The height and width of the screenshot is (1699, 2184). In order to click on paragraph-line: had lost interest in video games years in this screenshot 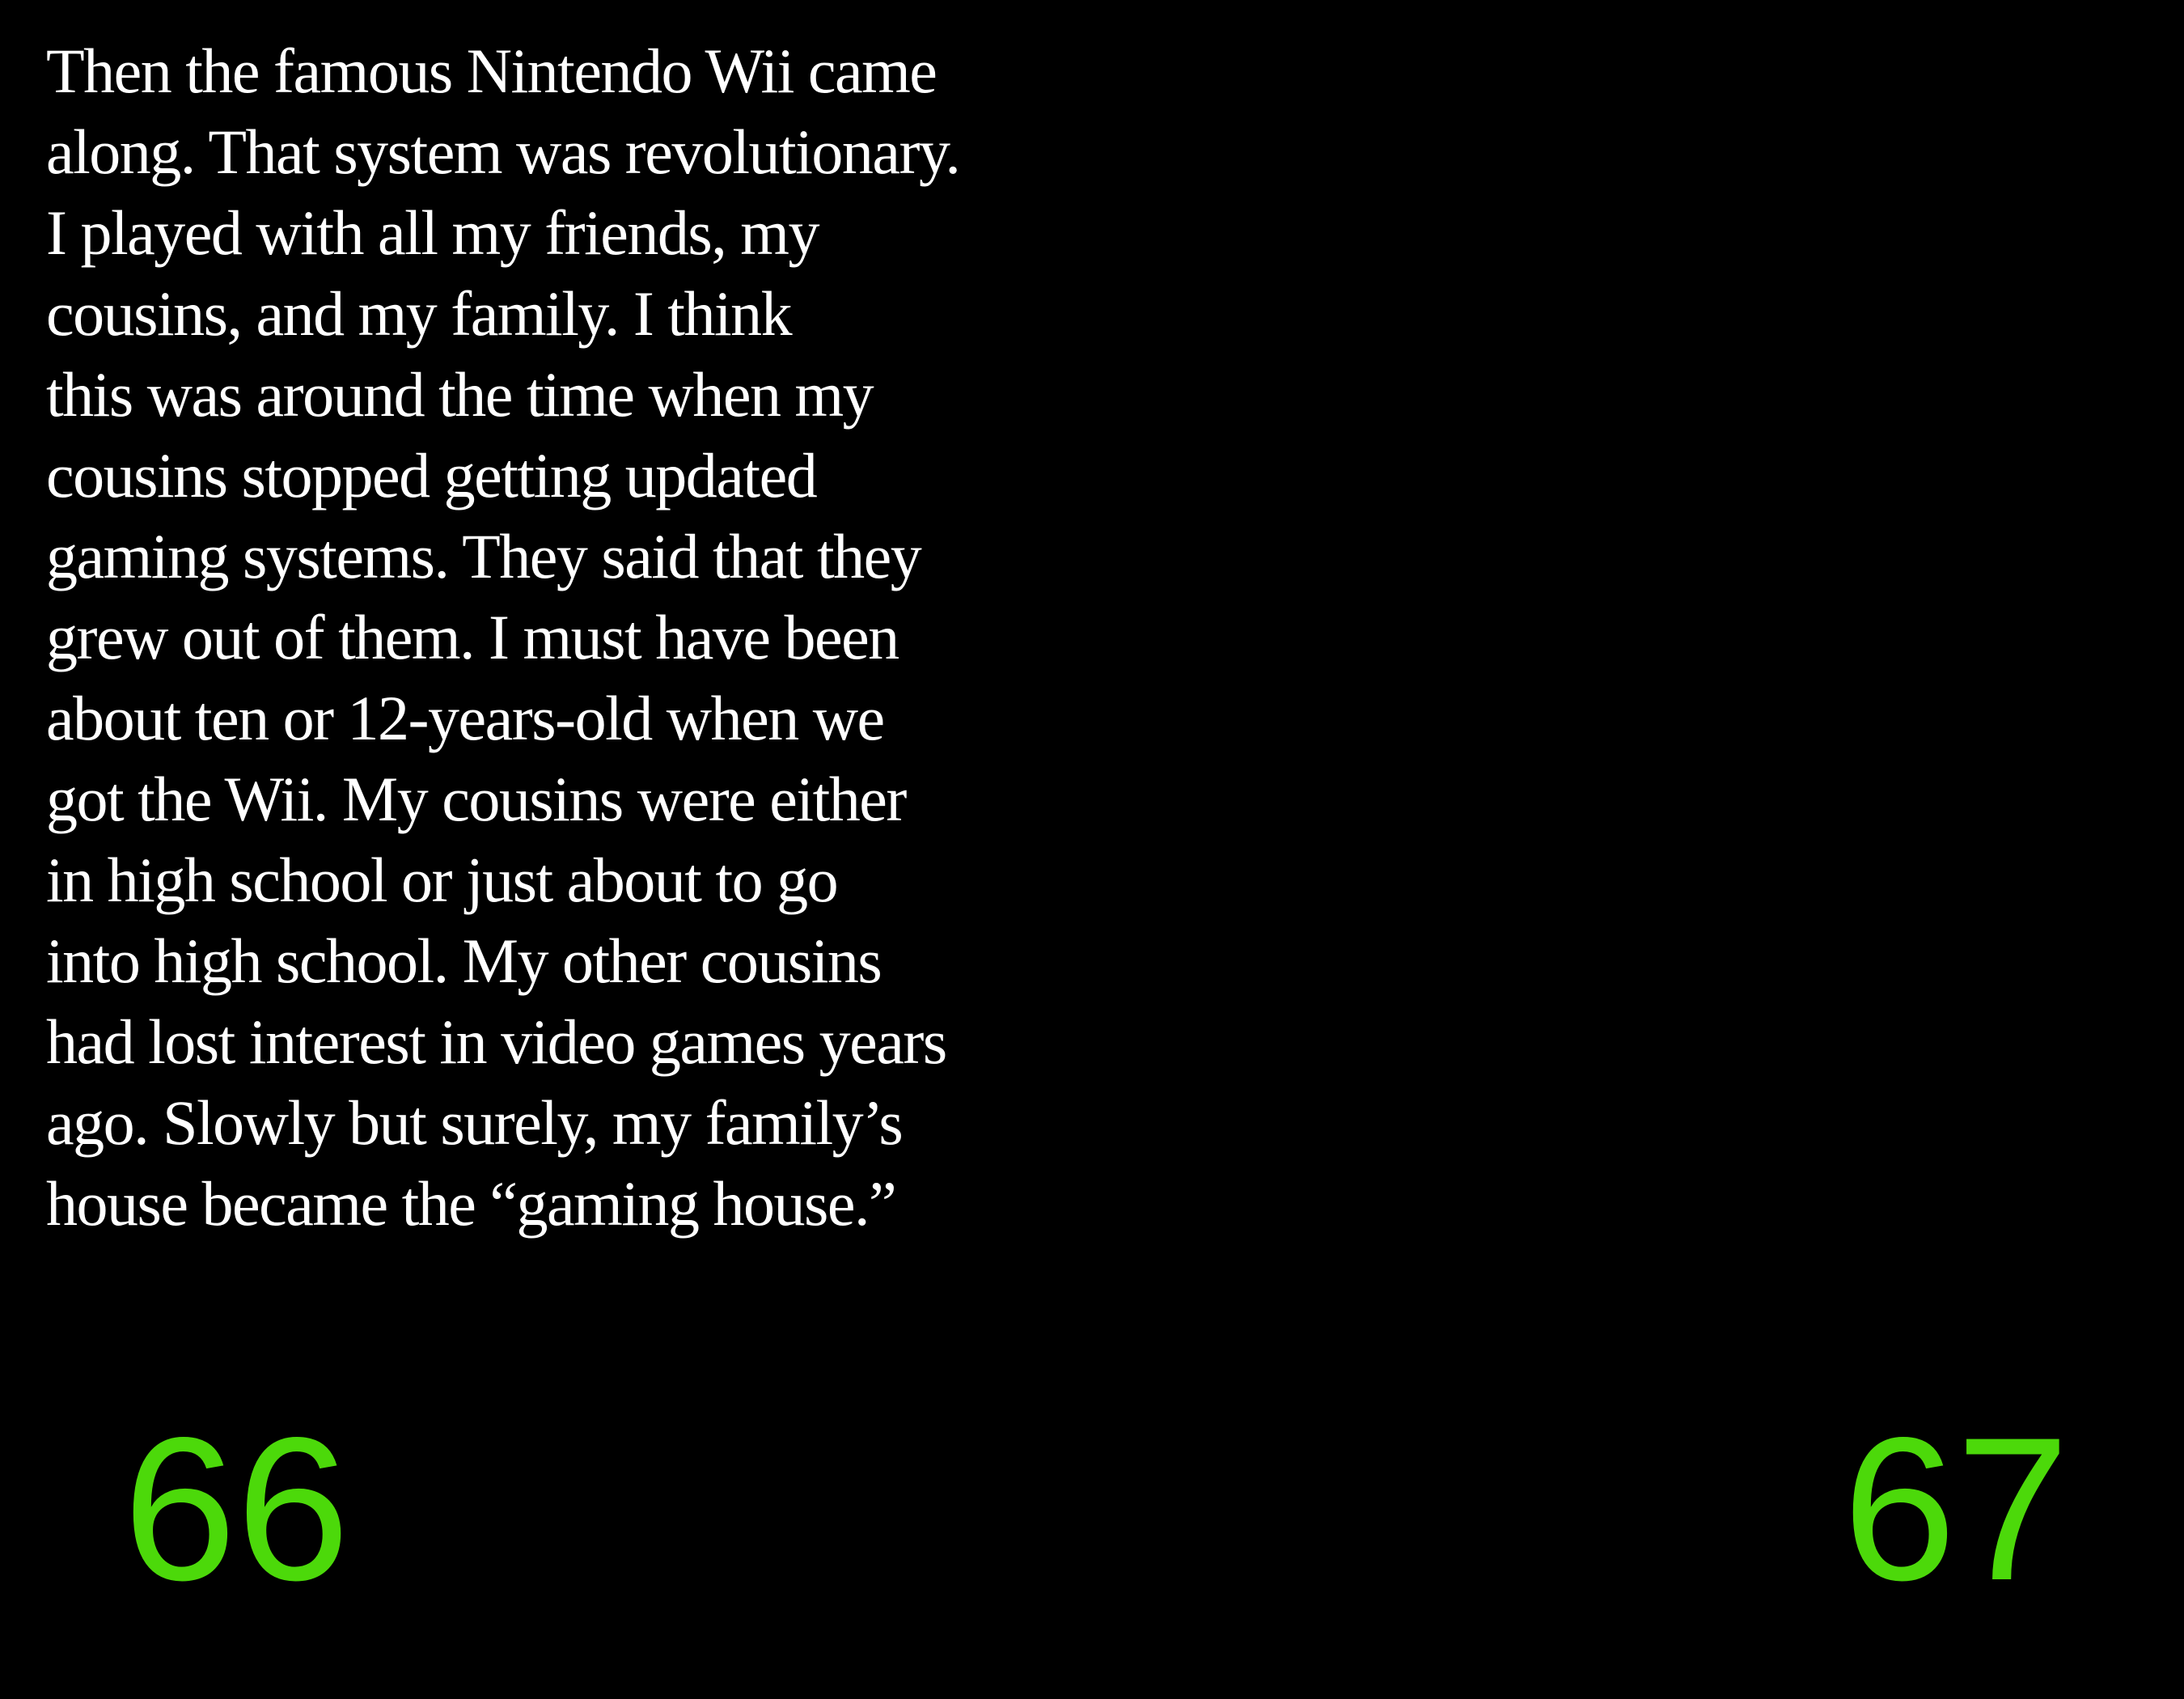, I will do `click(496, 1041)`.